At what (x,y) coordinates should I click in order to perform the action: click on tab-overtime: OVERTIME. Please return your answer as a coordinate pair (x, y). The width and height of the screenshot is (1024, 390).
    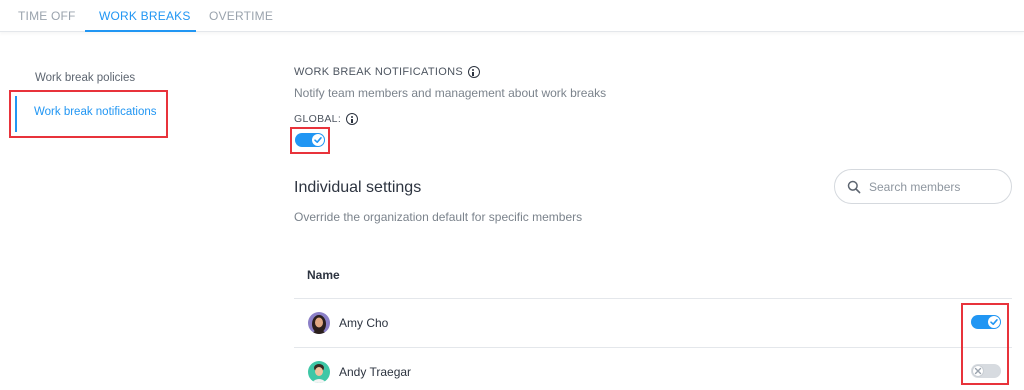
    Looking at the image, I should click on (241, 16).